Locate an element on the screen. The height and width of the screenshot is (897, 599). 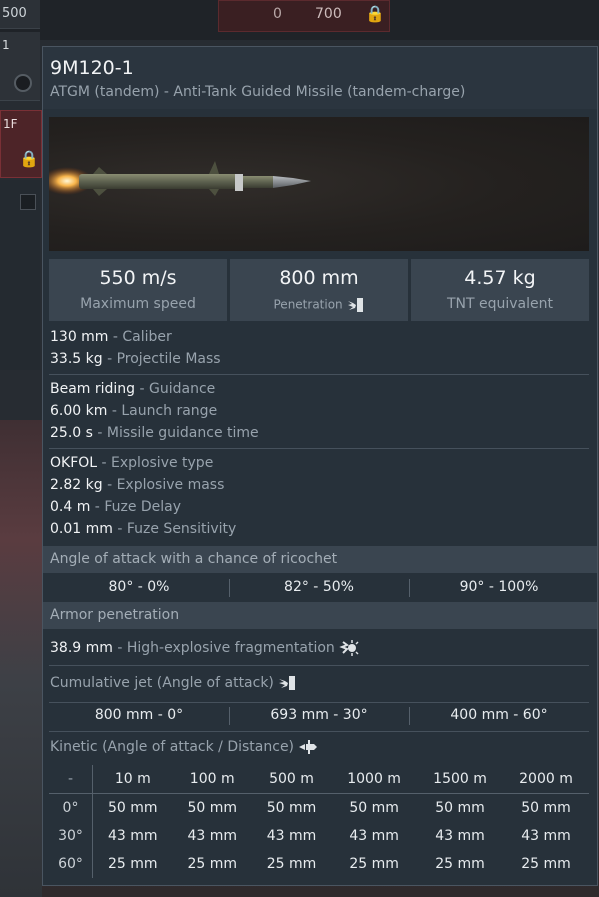
bg-scene-blur is located at coordinates (21, 658).